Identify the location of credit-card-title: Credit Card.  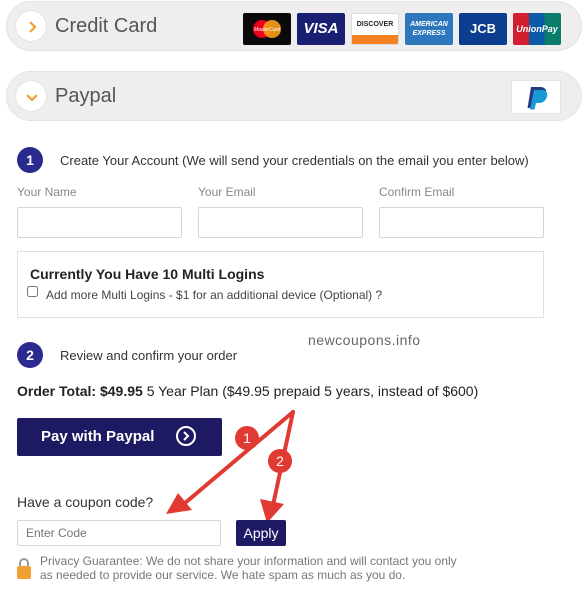
(106, 26).